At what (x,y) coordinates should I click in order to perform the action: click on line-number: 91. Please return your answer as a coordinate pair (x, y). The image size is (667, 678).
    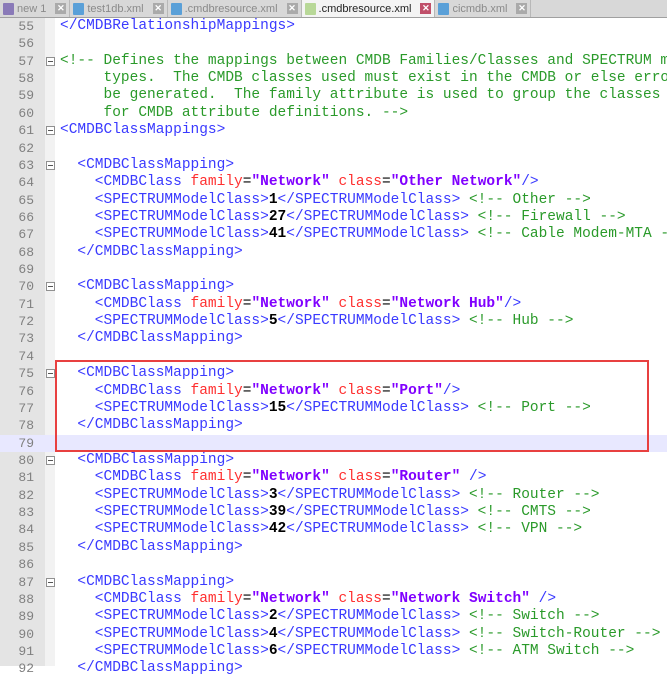
    Looking at the image, I should click on (26, 651).